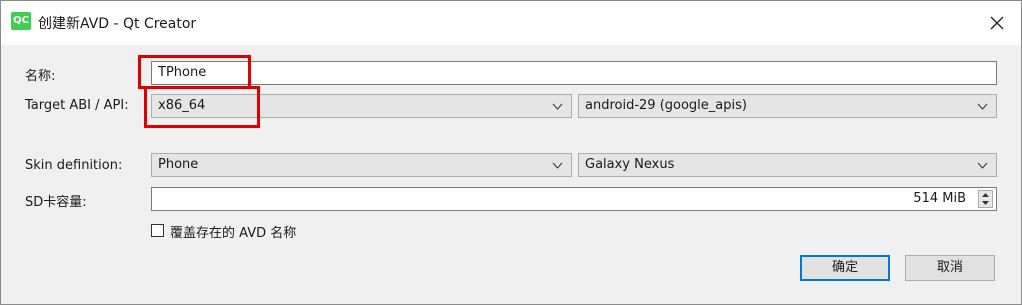  What do you see at coordinates (950, 268) in the screenshot?
I see `cancel-button: 取消` at bounding box center [950, 268].